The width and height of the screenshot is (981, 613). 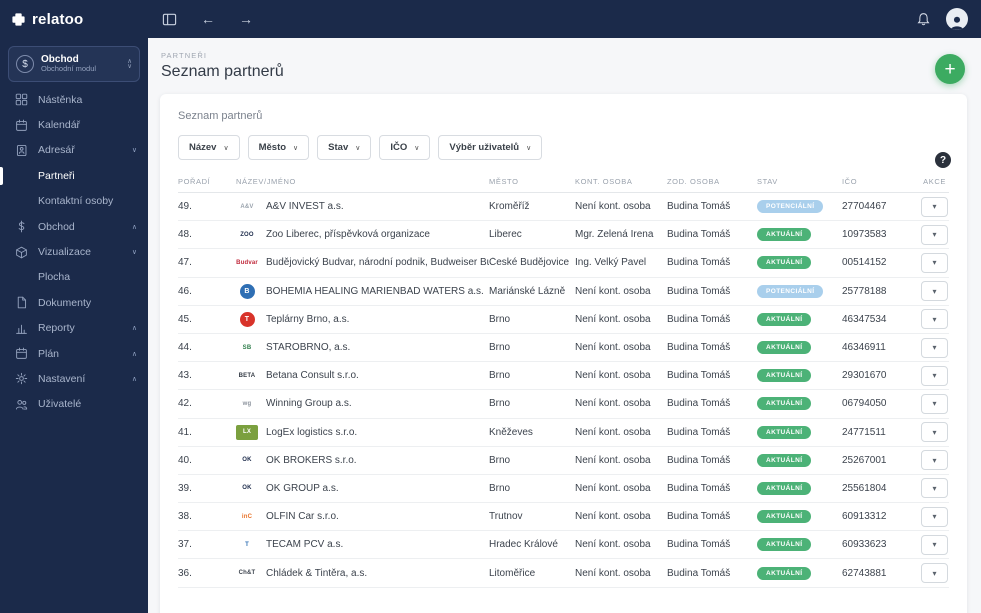 What do you see at coordinates (185, 319) in the screenshot?
I see `cell-order: 45.` at bounding box center [185, 319].